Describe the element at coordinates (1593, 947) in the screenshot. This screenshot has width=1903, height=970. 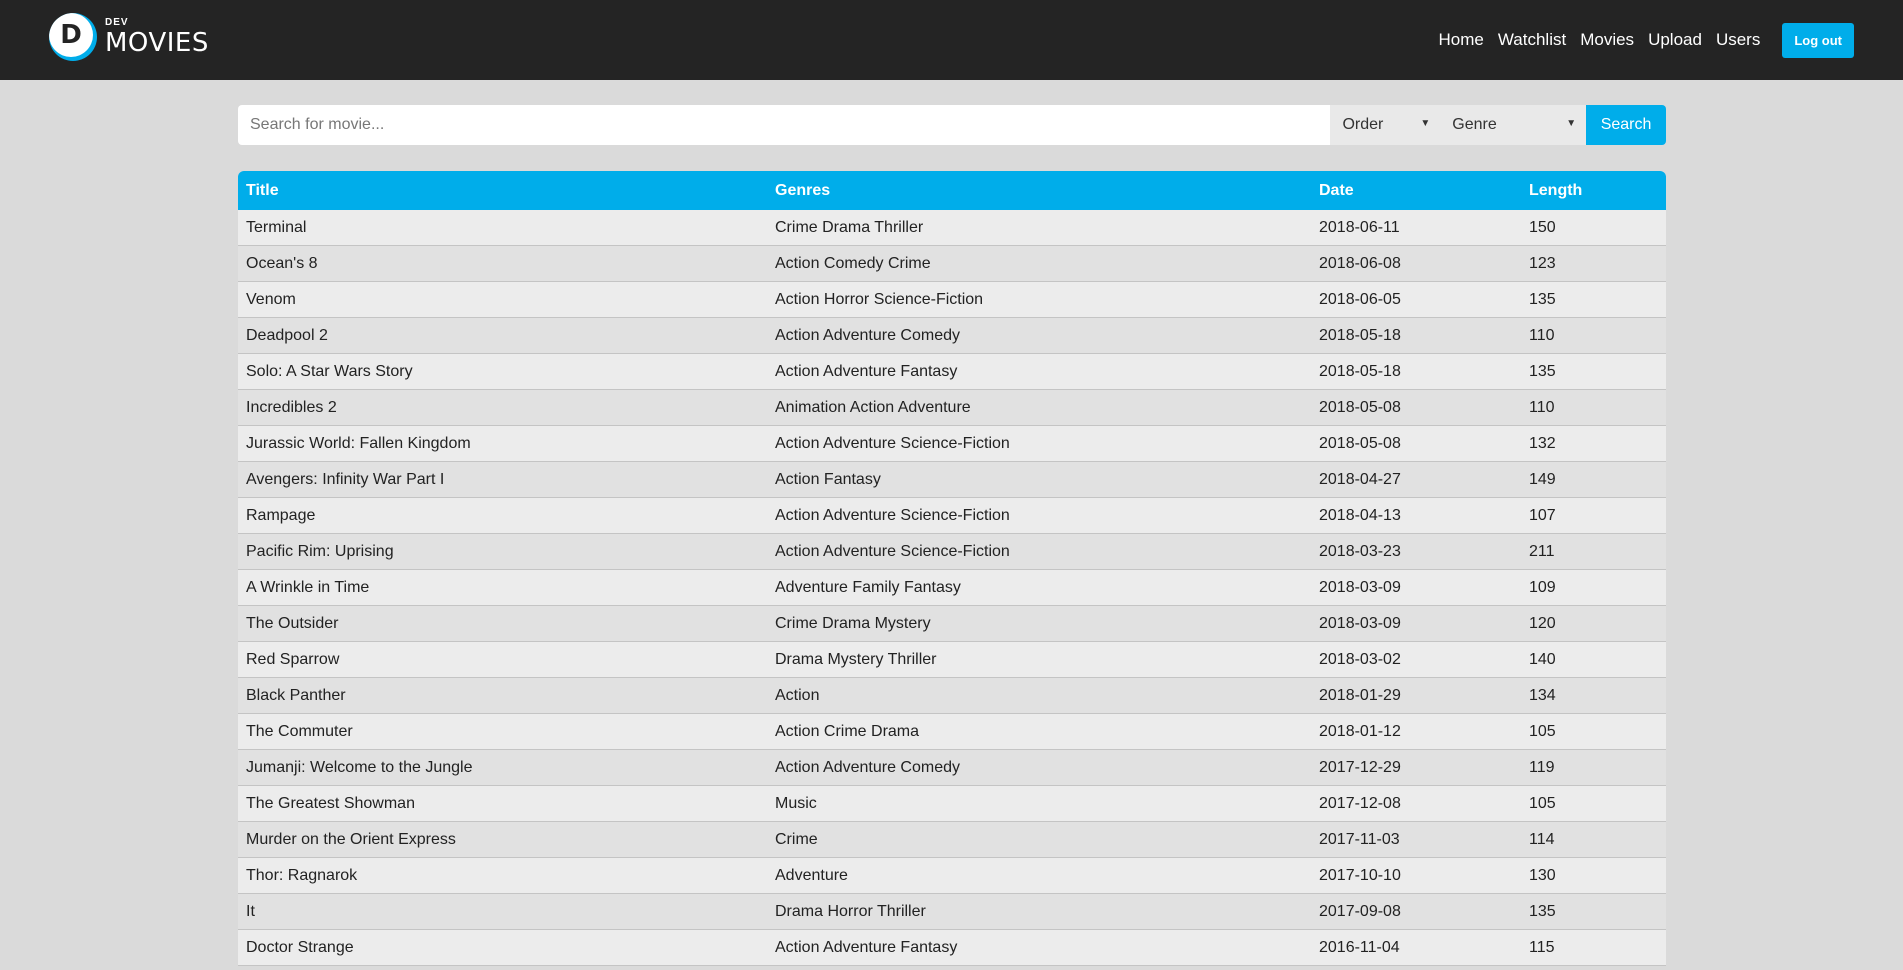
I see `cell-length: 115` at that location.